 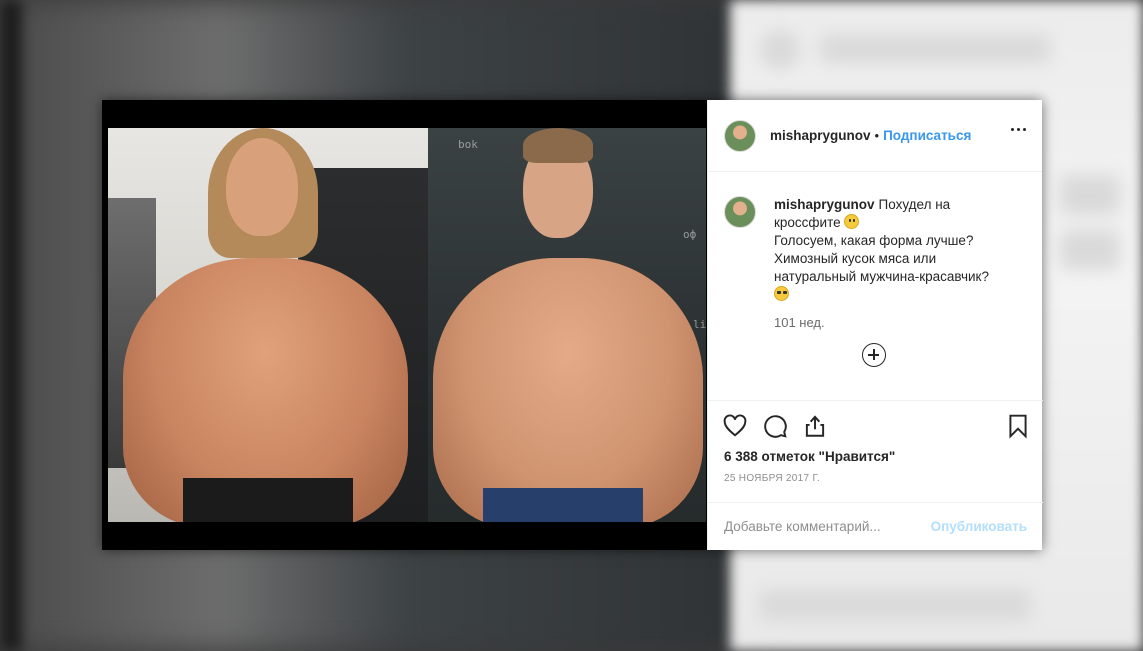 I want to click on sunglasses-emoji-icon, so click(x=781, y=293).